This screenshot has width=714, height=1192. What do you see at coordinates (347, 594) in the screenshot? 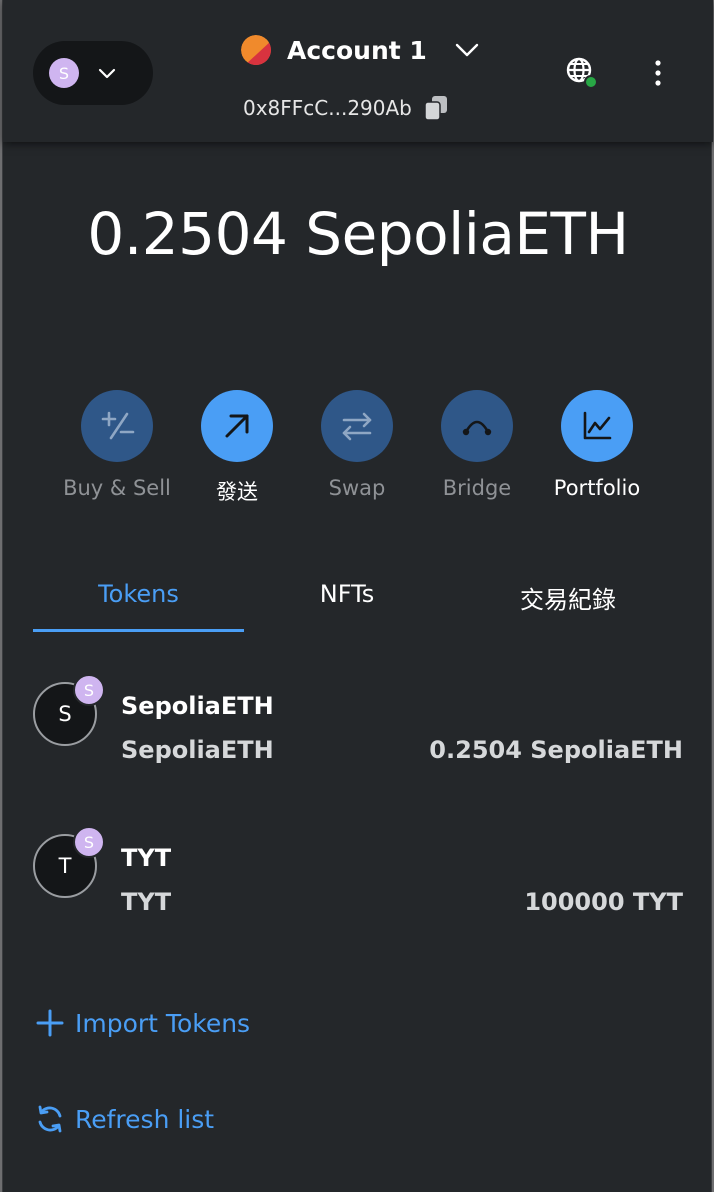
I see `tab-nfts-label: NFTs` at bounding box center [347, 594].